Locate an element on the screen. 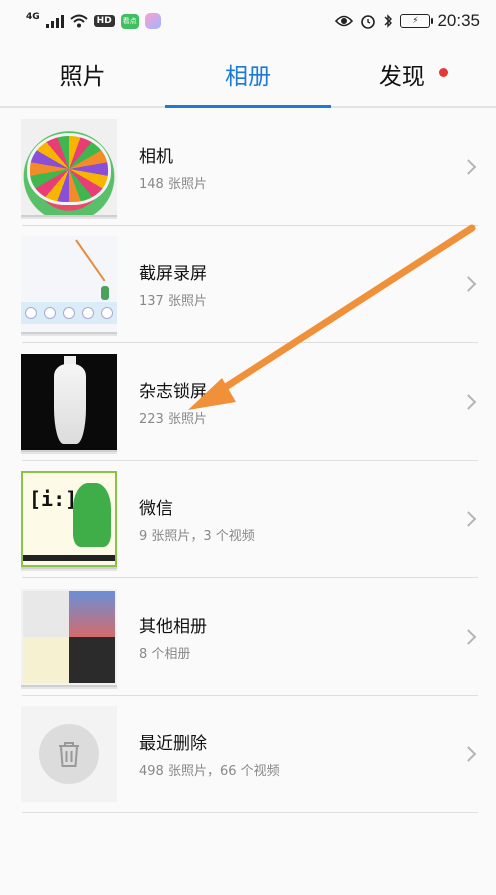 The width and height of the screenshot is (496, 895). album-info: 相机 148 张照片 is located at coordinates (173, 167).